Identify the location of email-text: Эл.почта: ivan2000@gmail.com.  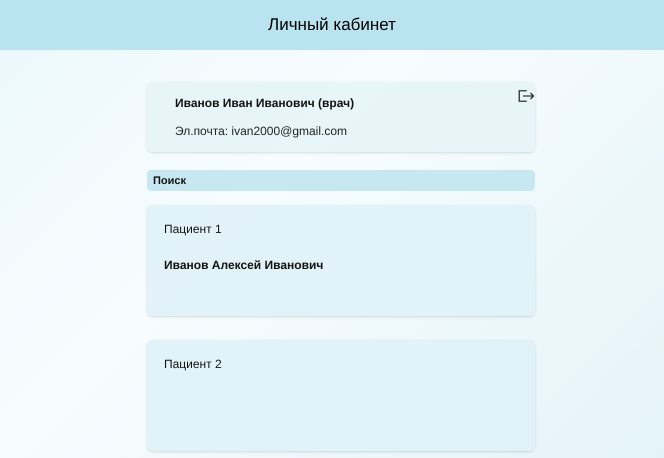
(261, 131).